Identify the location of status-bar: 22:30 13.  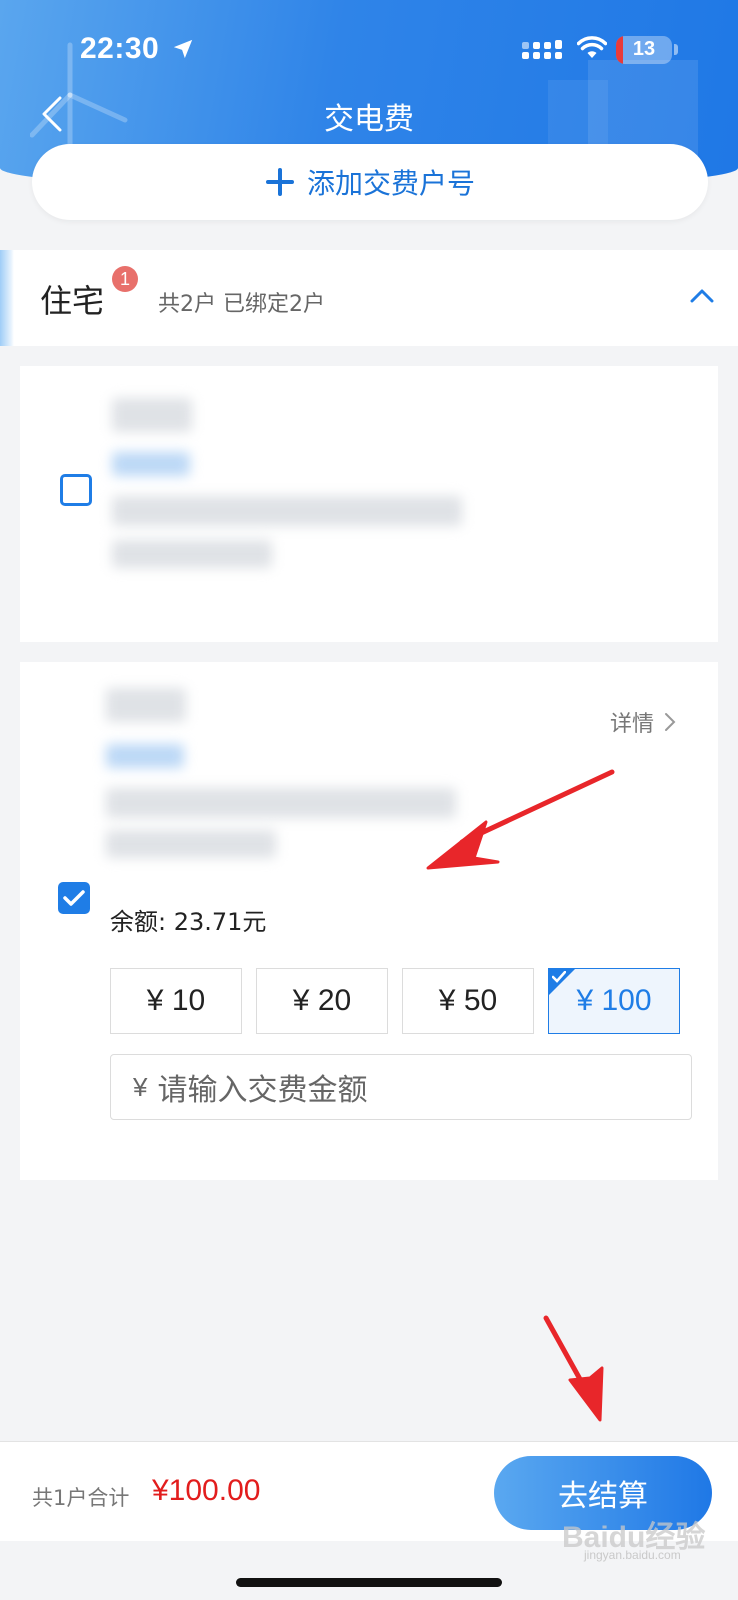
(369, 50).